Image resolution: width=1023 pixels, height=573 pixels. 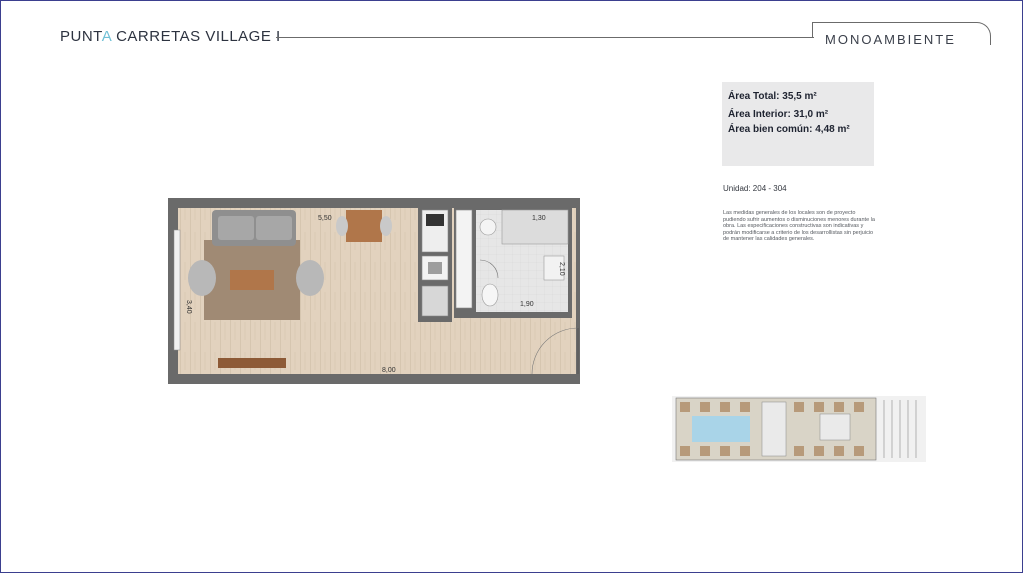 I want to click on cooktop-burners, so click(x=435, y=220).